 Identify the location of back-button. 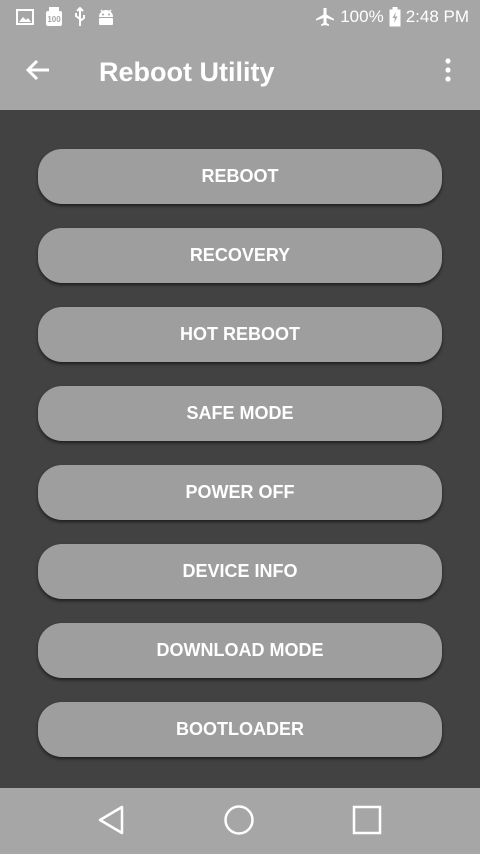
(38, 72).